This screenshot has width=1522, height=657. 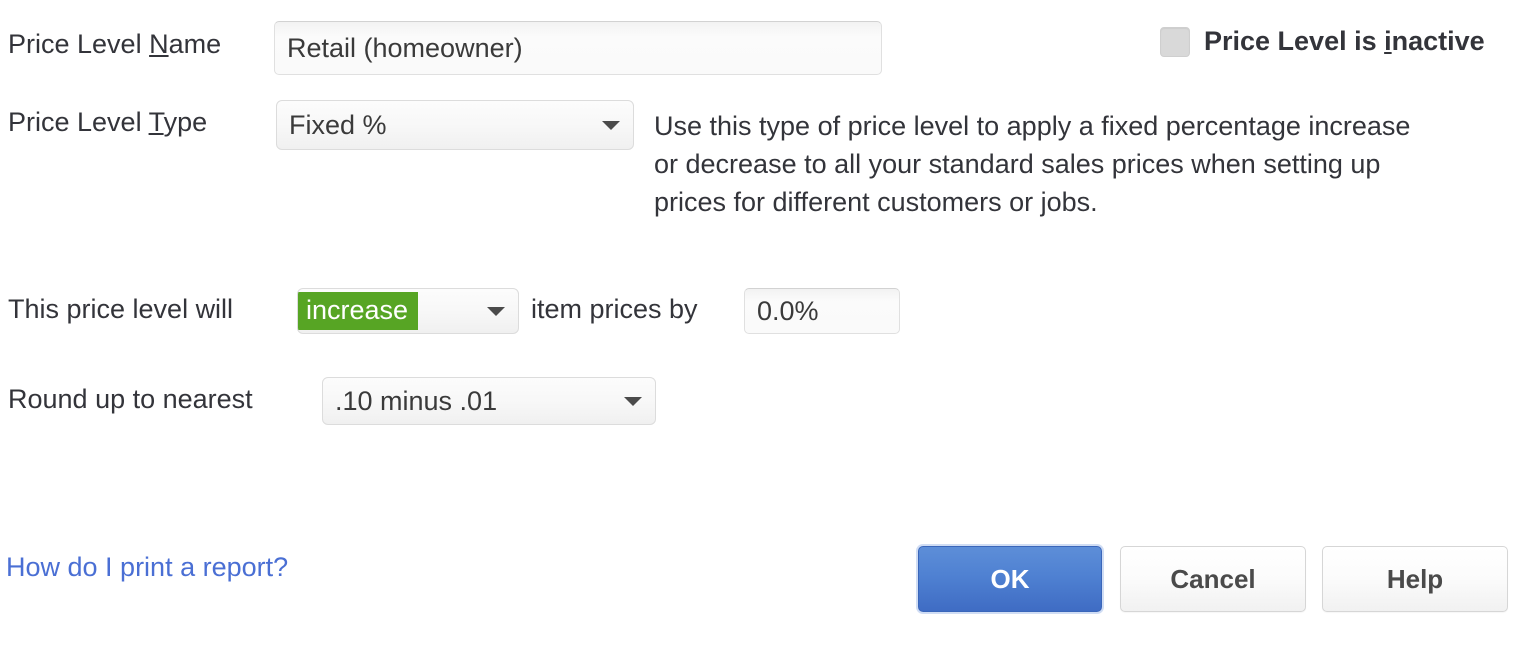 What do you see at coordinates (147, 567) in the screenshot?
I see `print-report-help-link: How do I print a report?` at bounding box center [147, 567].